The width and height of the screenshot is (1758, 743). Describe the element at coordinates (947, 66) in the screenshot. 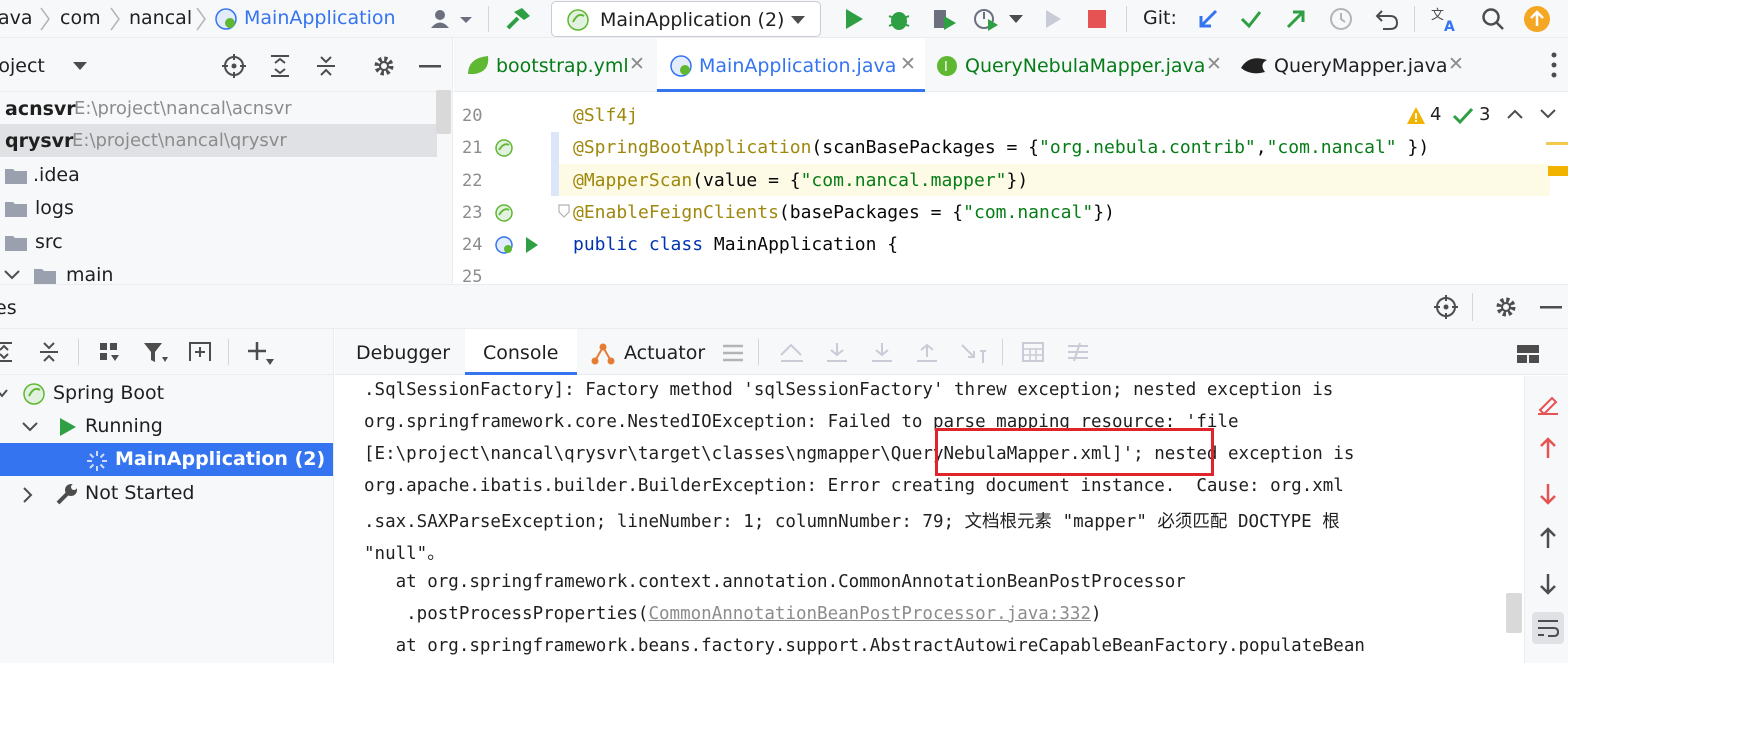

I see `interface-icon: I` at that location.